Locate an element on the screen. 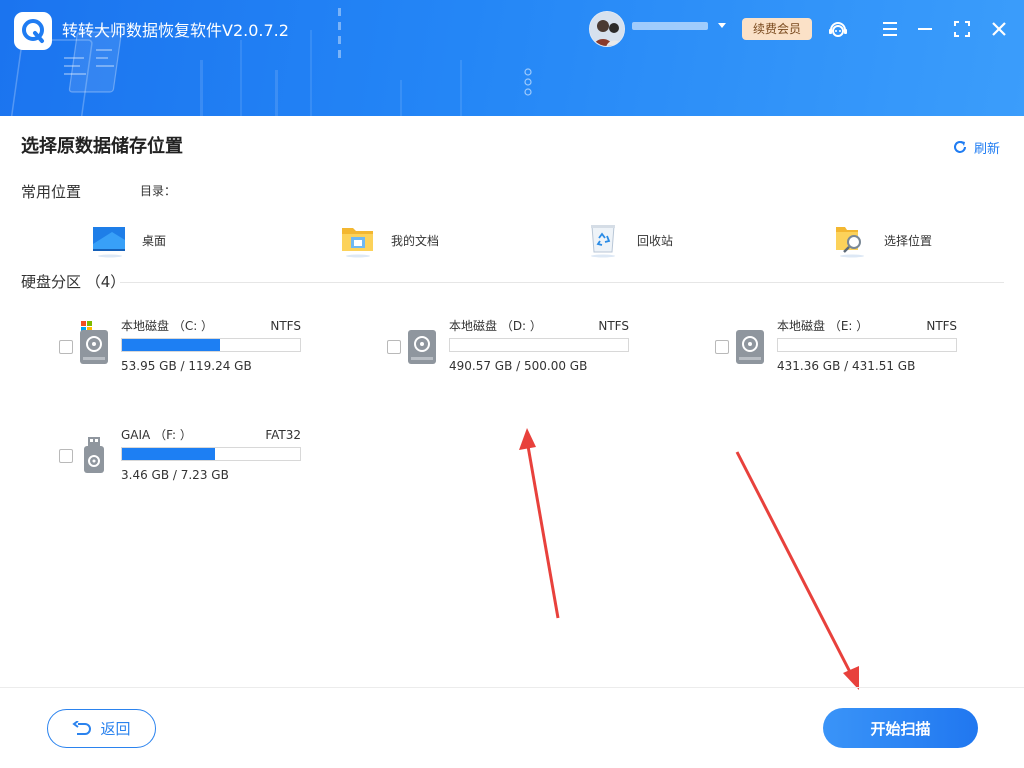  drive-c: 本地磁盘 （C: ） NTFS 53.95 GB / 119.24 GB is located at coordinates (184, 348).